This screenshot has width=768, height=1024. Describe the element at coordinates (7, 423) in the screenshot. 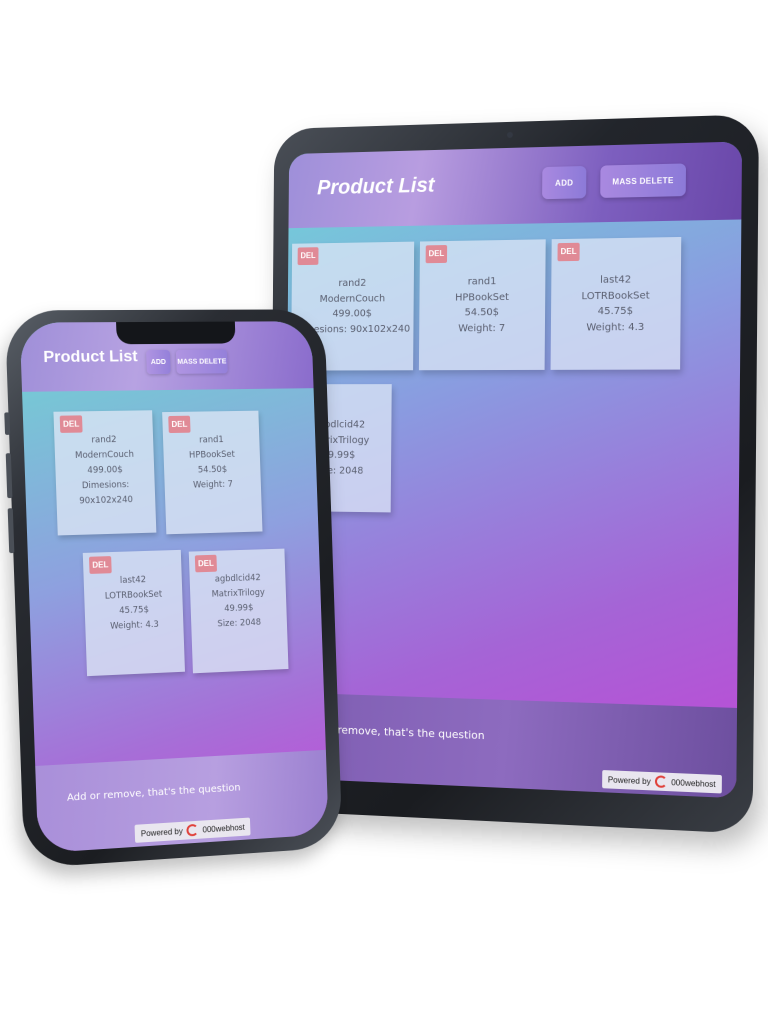

I see `mute-switch` at that location.